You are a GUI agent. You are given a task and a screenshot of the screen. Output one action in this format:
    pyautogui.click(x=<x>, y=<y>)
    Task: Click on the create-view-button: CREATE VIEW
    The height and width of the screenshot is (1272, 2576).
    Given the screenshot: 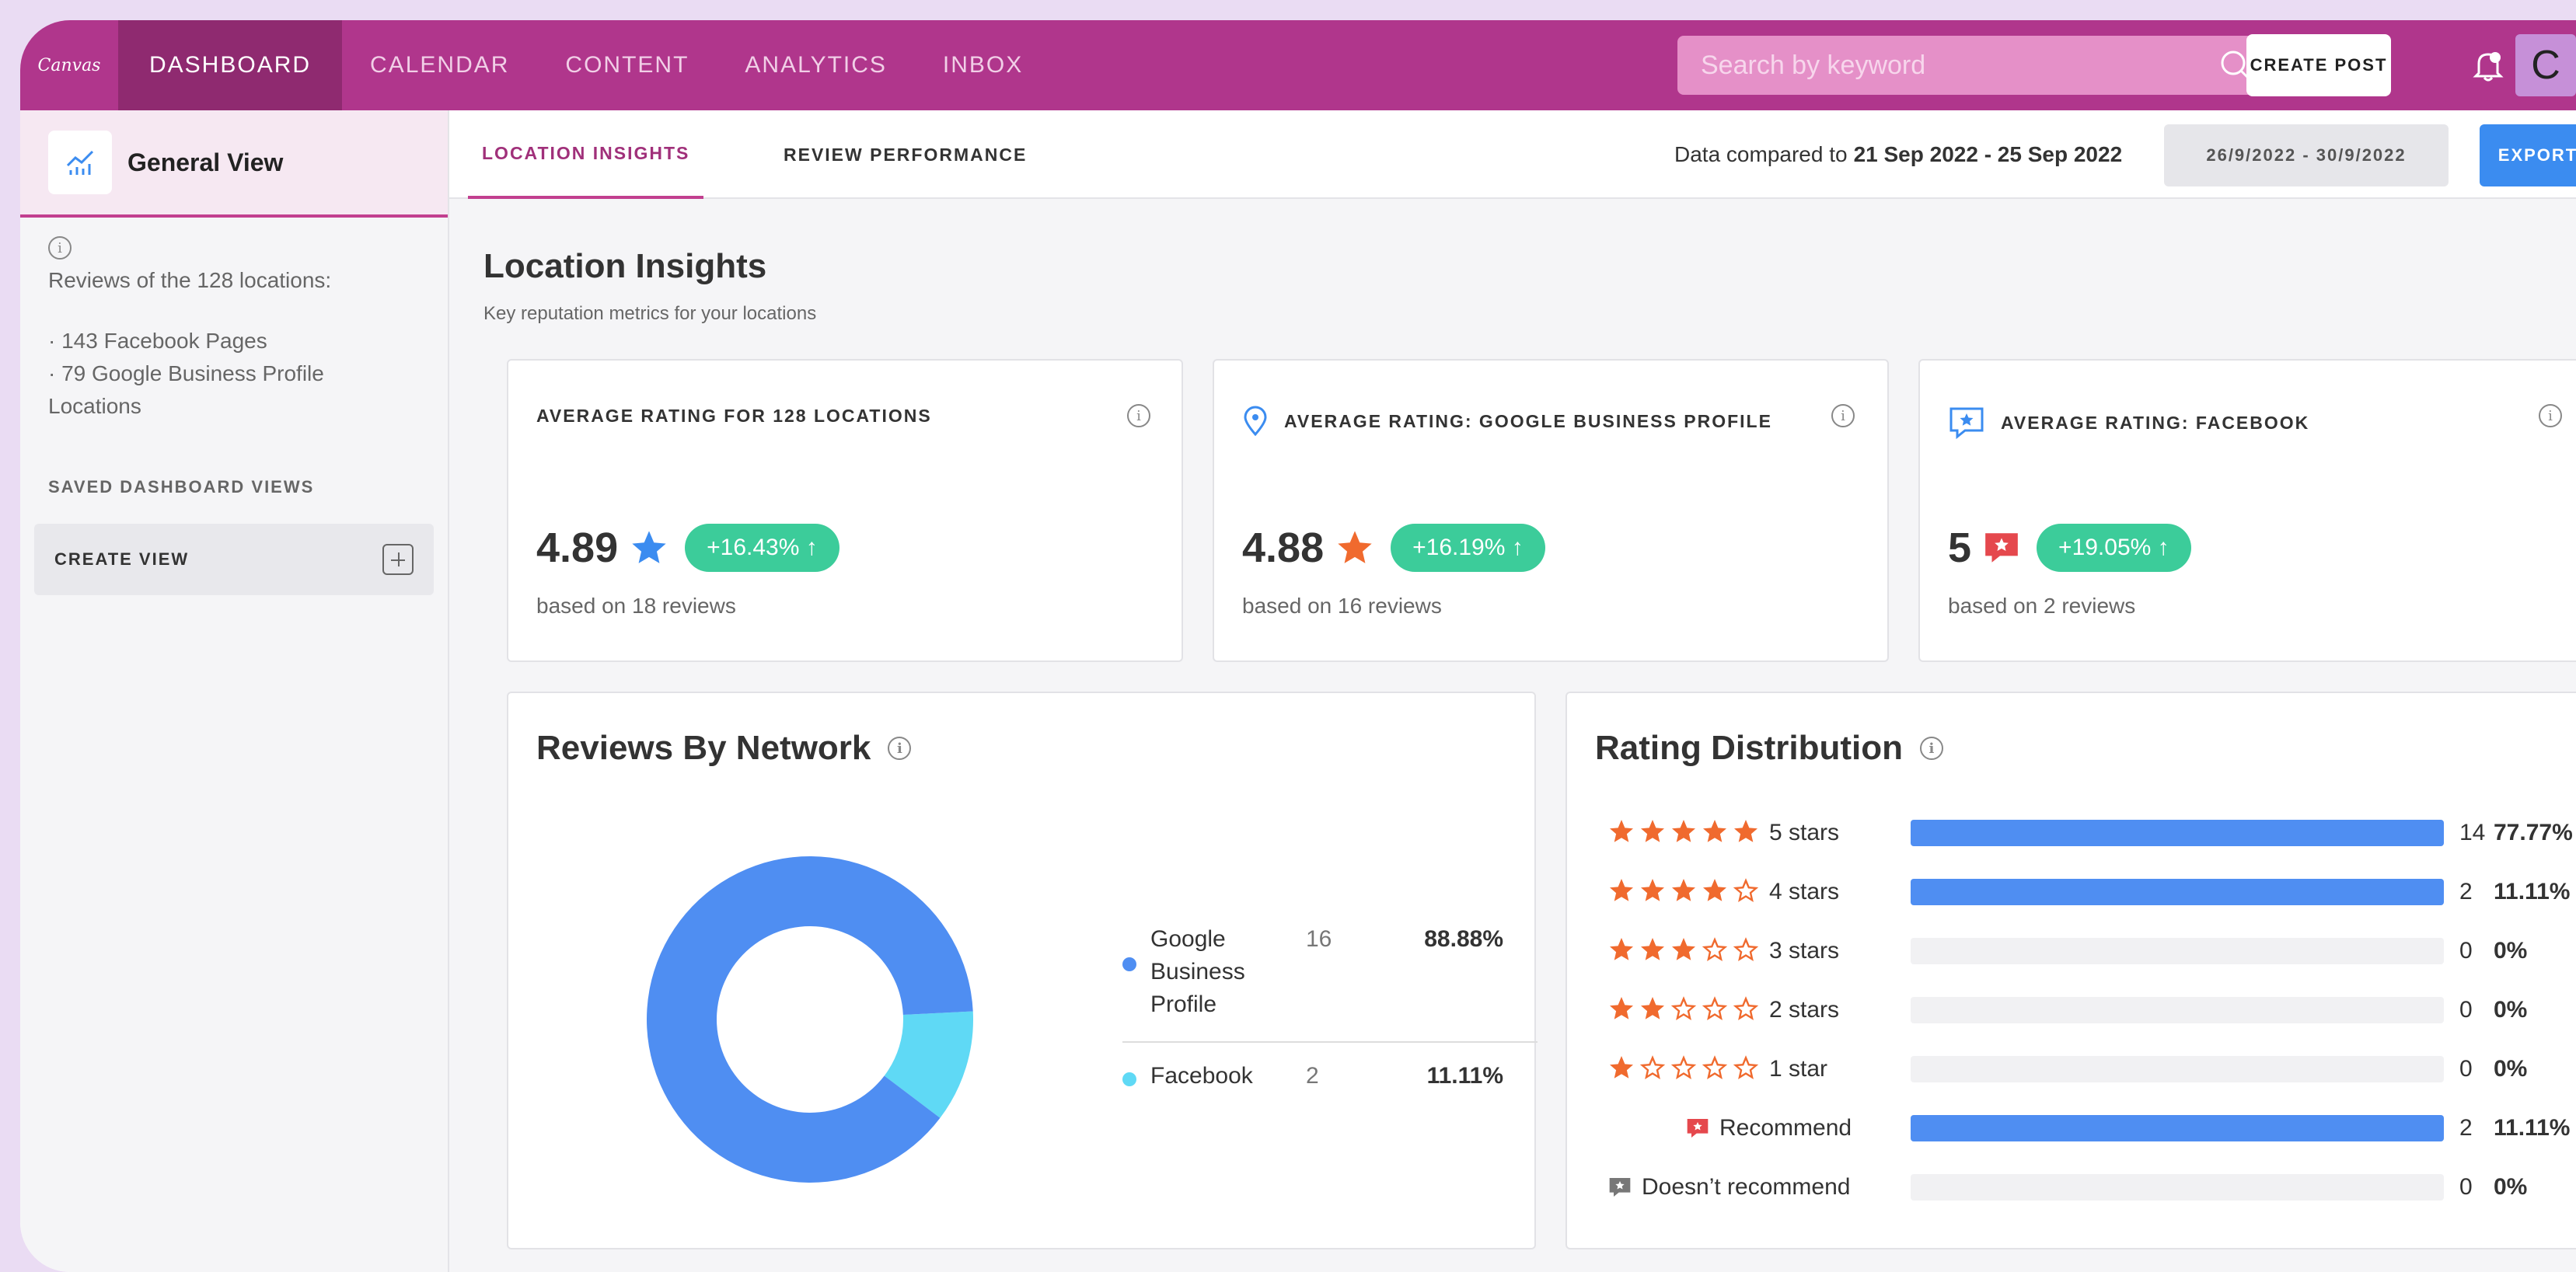 What is the action you would take?
    pyautogui.click(x=234, y=559)
    